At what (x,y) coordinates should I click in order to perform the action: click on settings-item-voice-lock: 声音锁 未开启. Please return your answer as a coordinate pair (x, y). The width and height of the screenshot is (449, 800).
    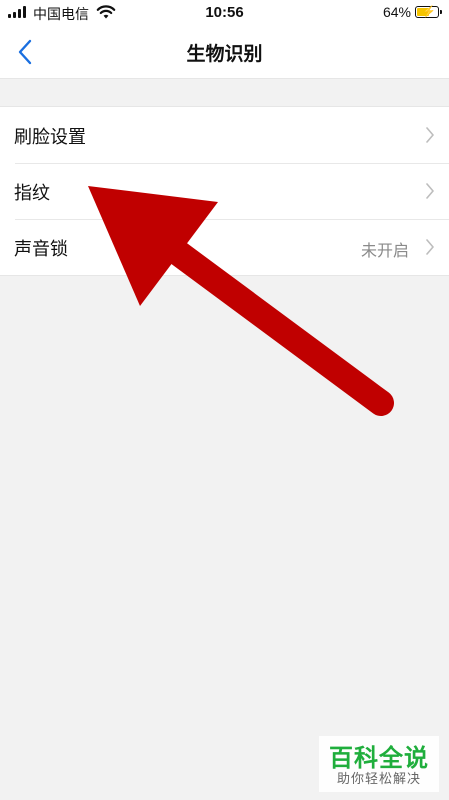
    Looking at the image, I should click on (224, 247).